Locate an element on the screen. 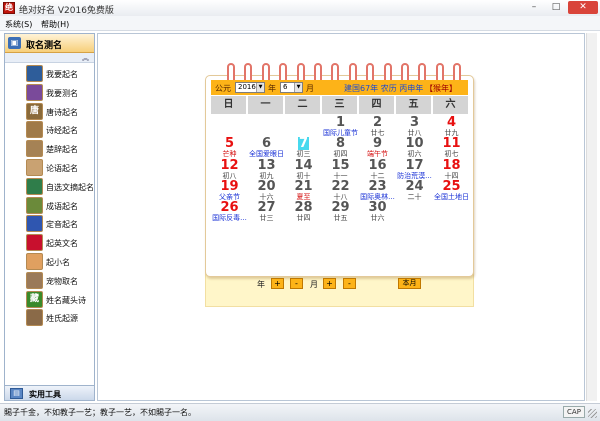  sidebar-item: 宠物取名 is located at coordinates (49, 280).